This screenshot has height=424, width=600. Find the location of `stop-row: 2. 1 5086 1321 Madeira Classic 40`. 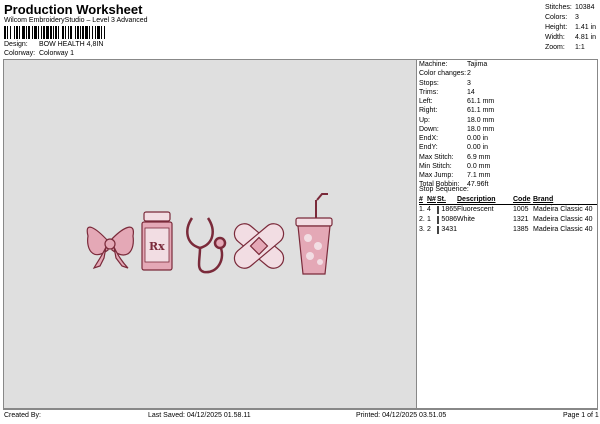

stop-row: 2. 1 5086 1321 Madeira Classic 40 is located at coordinates (508, 220).